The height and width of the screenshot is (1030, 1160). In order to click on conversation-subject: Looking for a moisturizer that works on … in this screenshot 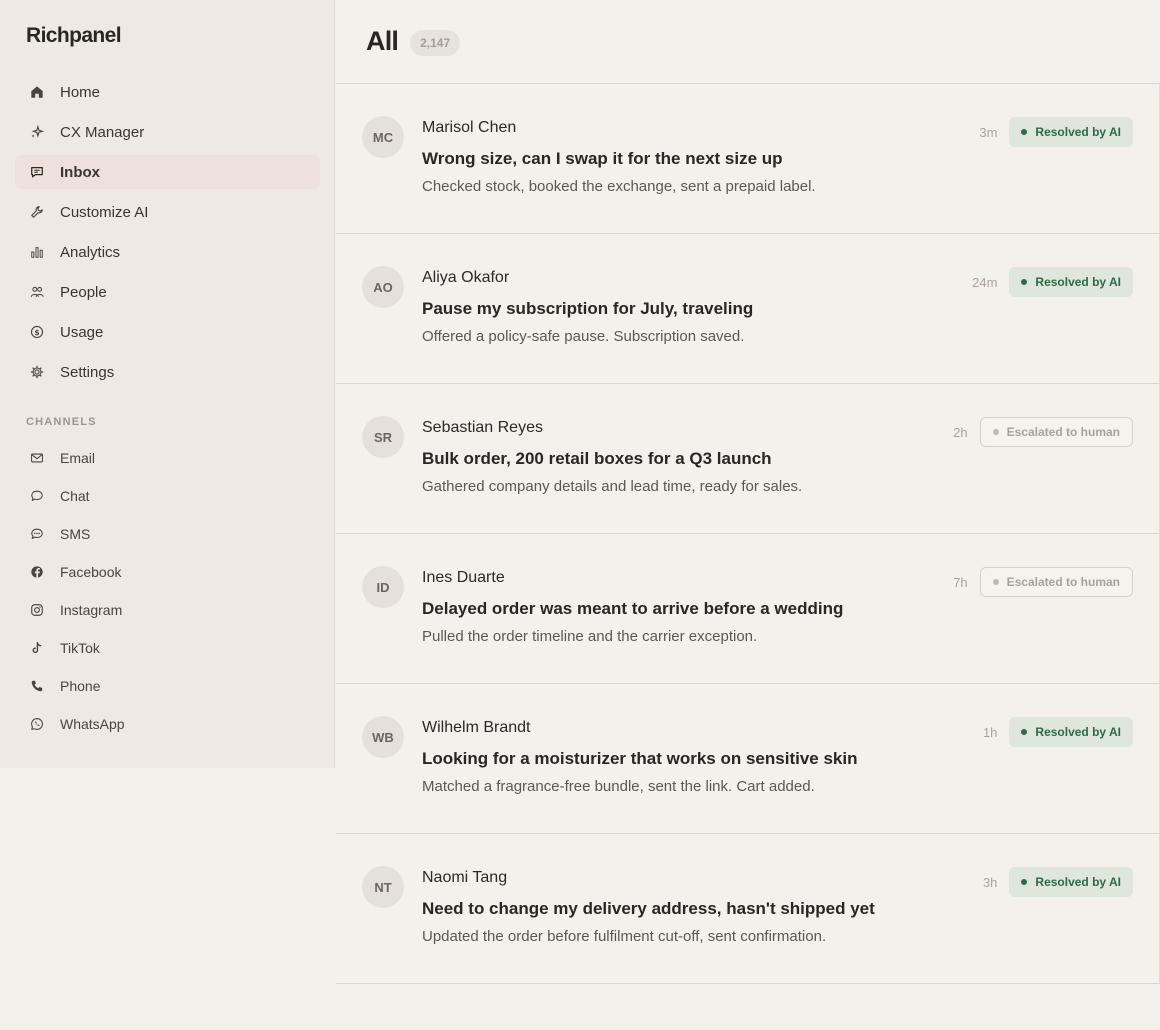, I will do `click(640, 758)`.